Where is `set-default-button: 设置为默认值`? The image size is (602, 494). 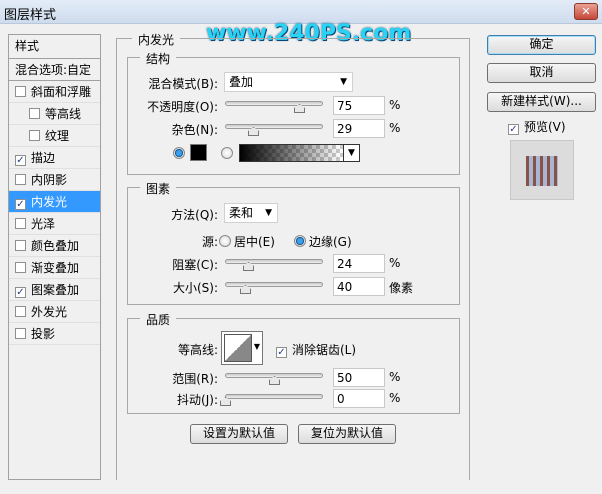
set-default-button: 设置为默认值 is located at coordinates (239, 434).